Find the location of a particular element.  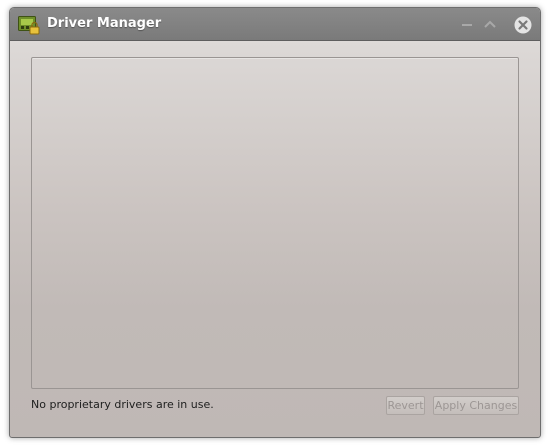

window-title: Driver Manager is located at coordinates (104, 23).